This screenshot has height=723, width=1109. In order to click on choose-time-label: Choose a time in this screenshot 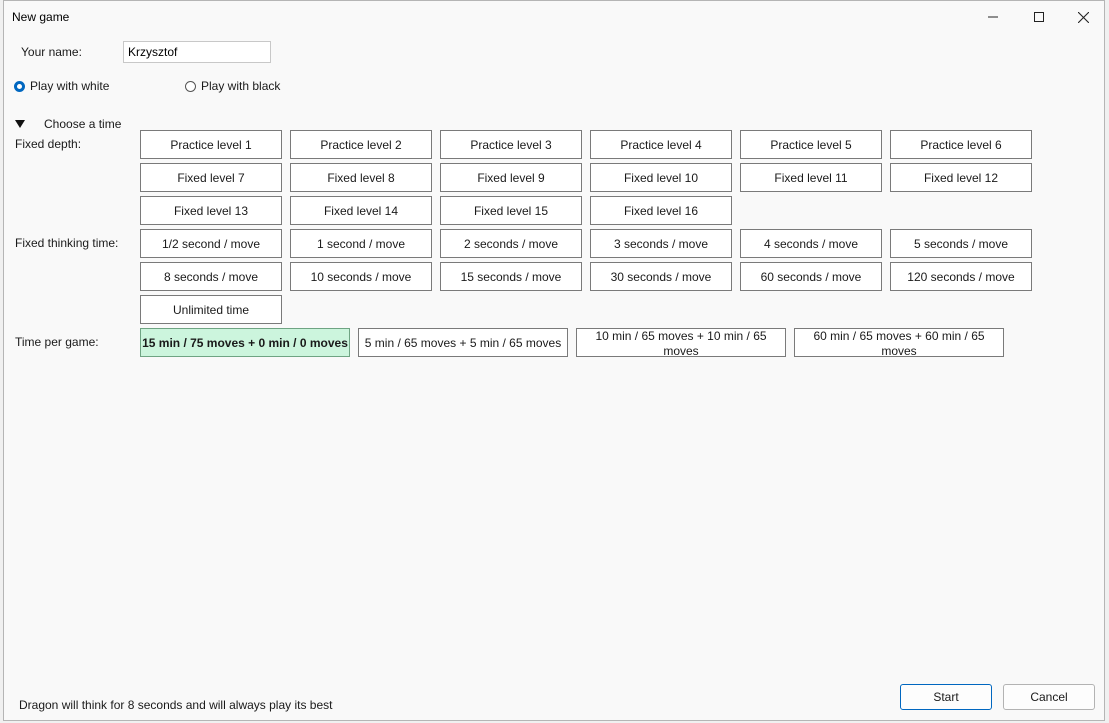, I will do `click(83, 124)`.